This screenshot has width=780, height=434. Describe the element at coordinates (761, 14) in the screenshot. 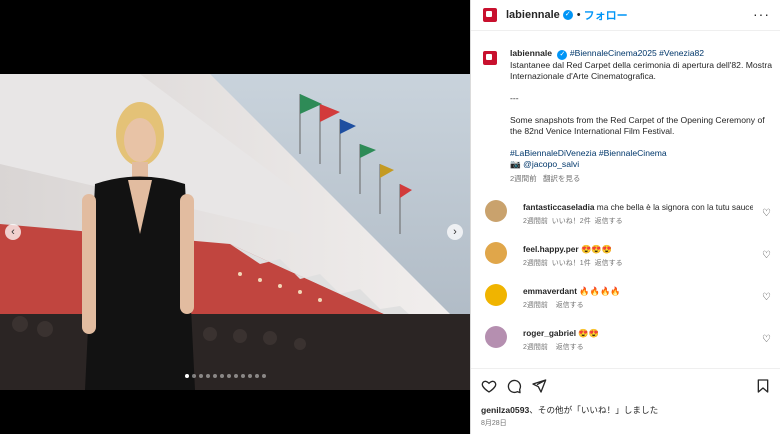

I see `more-options-icon: ···` at that location.